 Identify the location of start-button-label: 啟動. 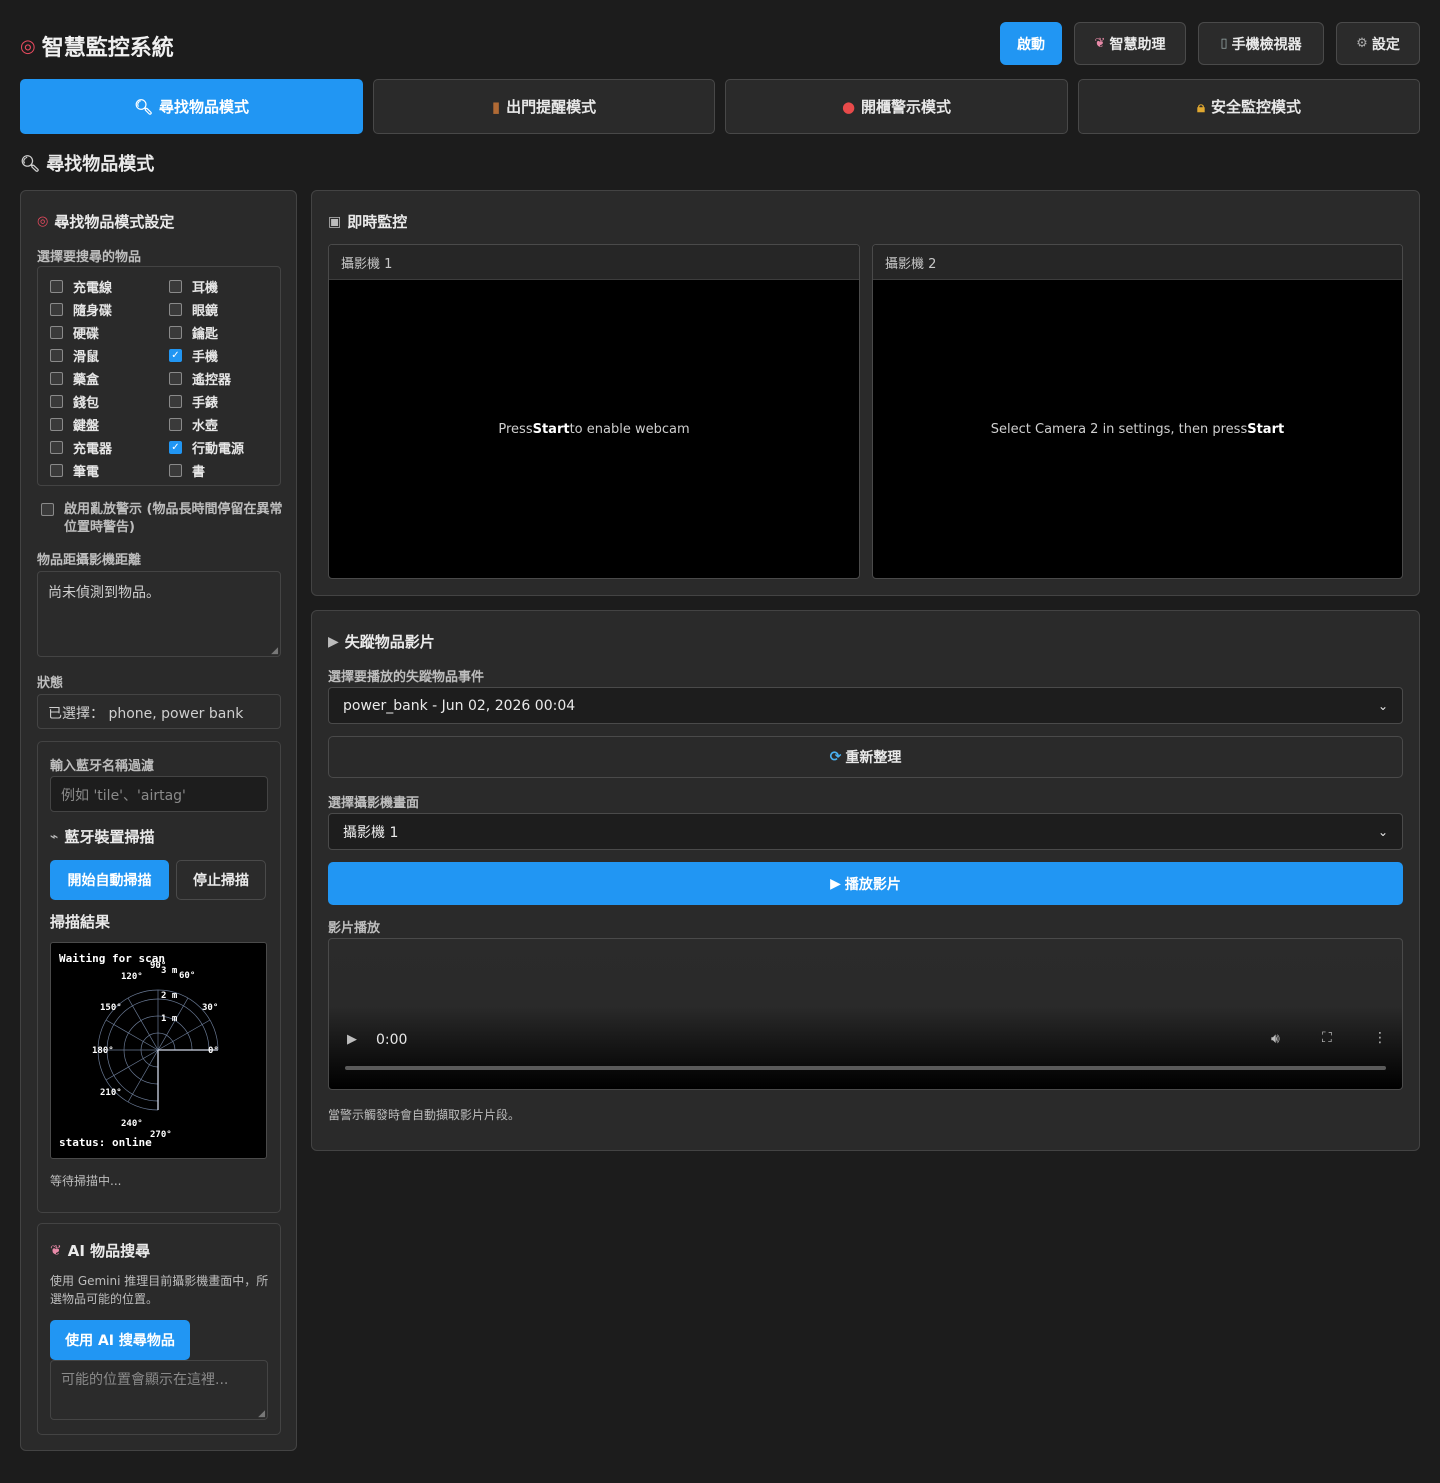
(1031, 44).